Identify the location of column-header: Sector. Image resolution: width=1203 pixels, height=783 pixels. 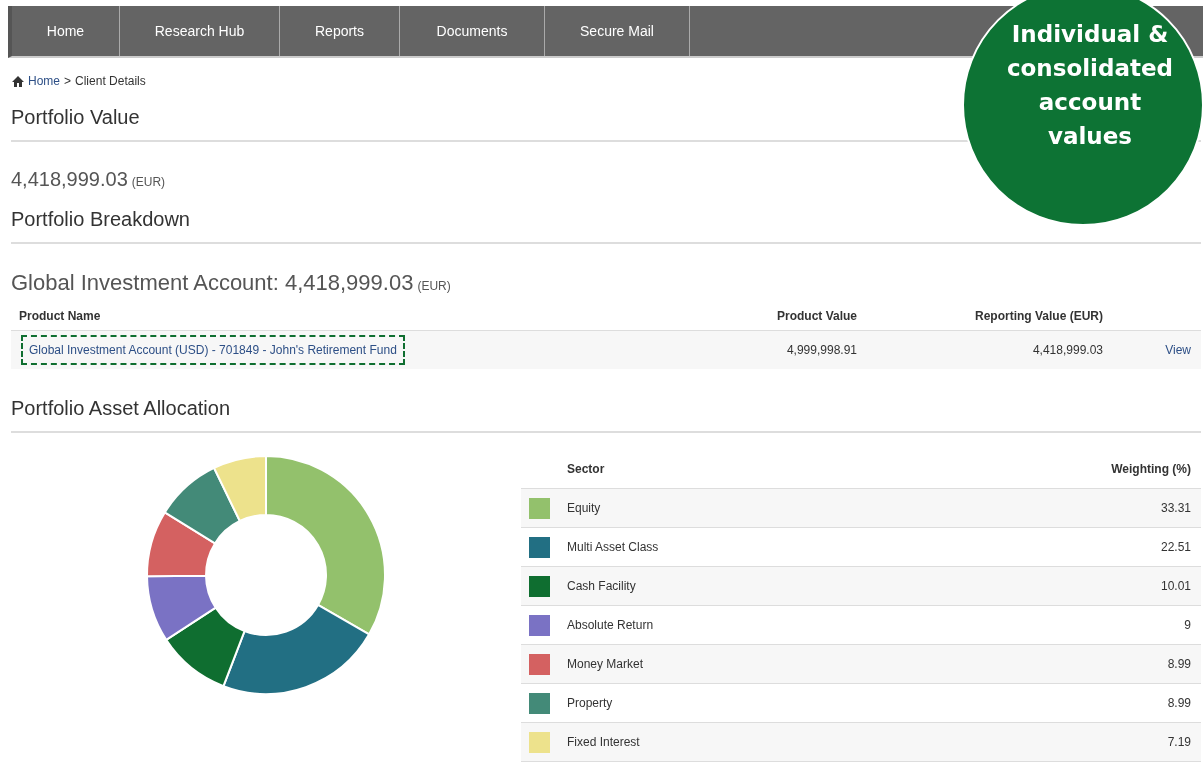
(586, 469).